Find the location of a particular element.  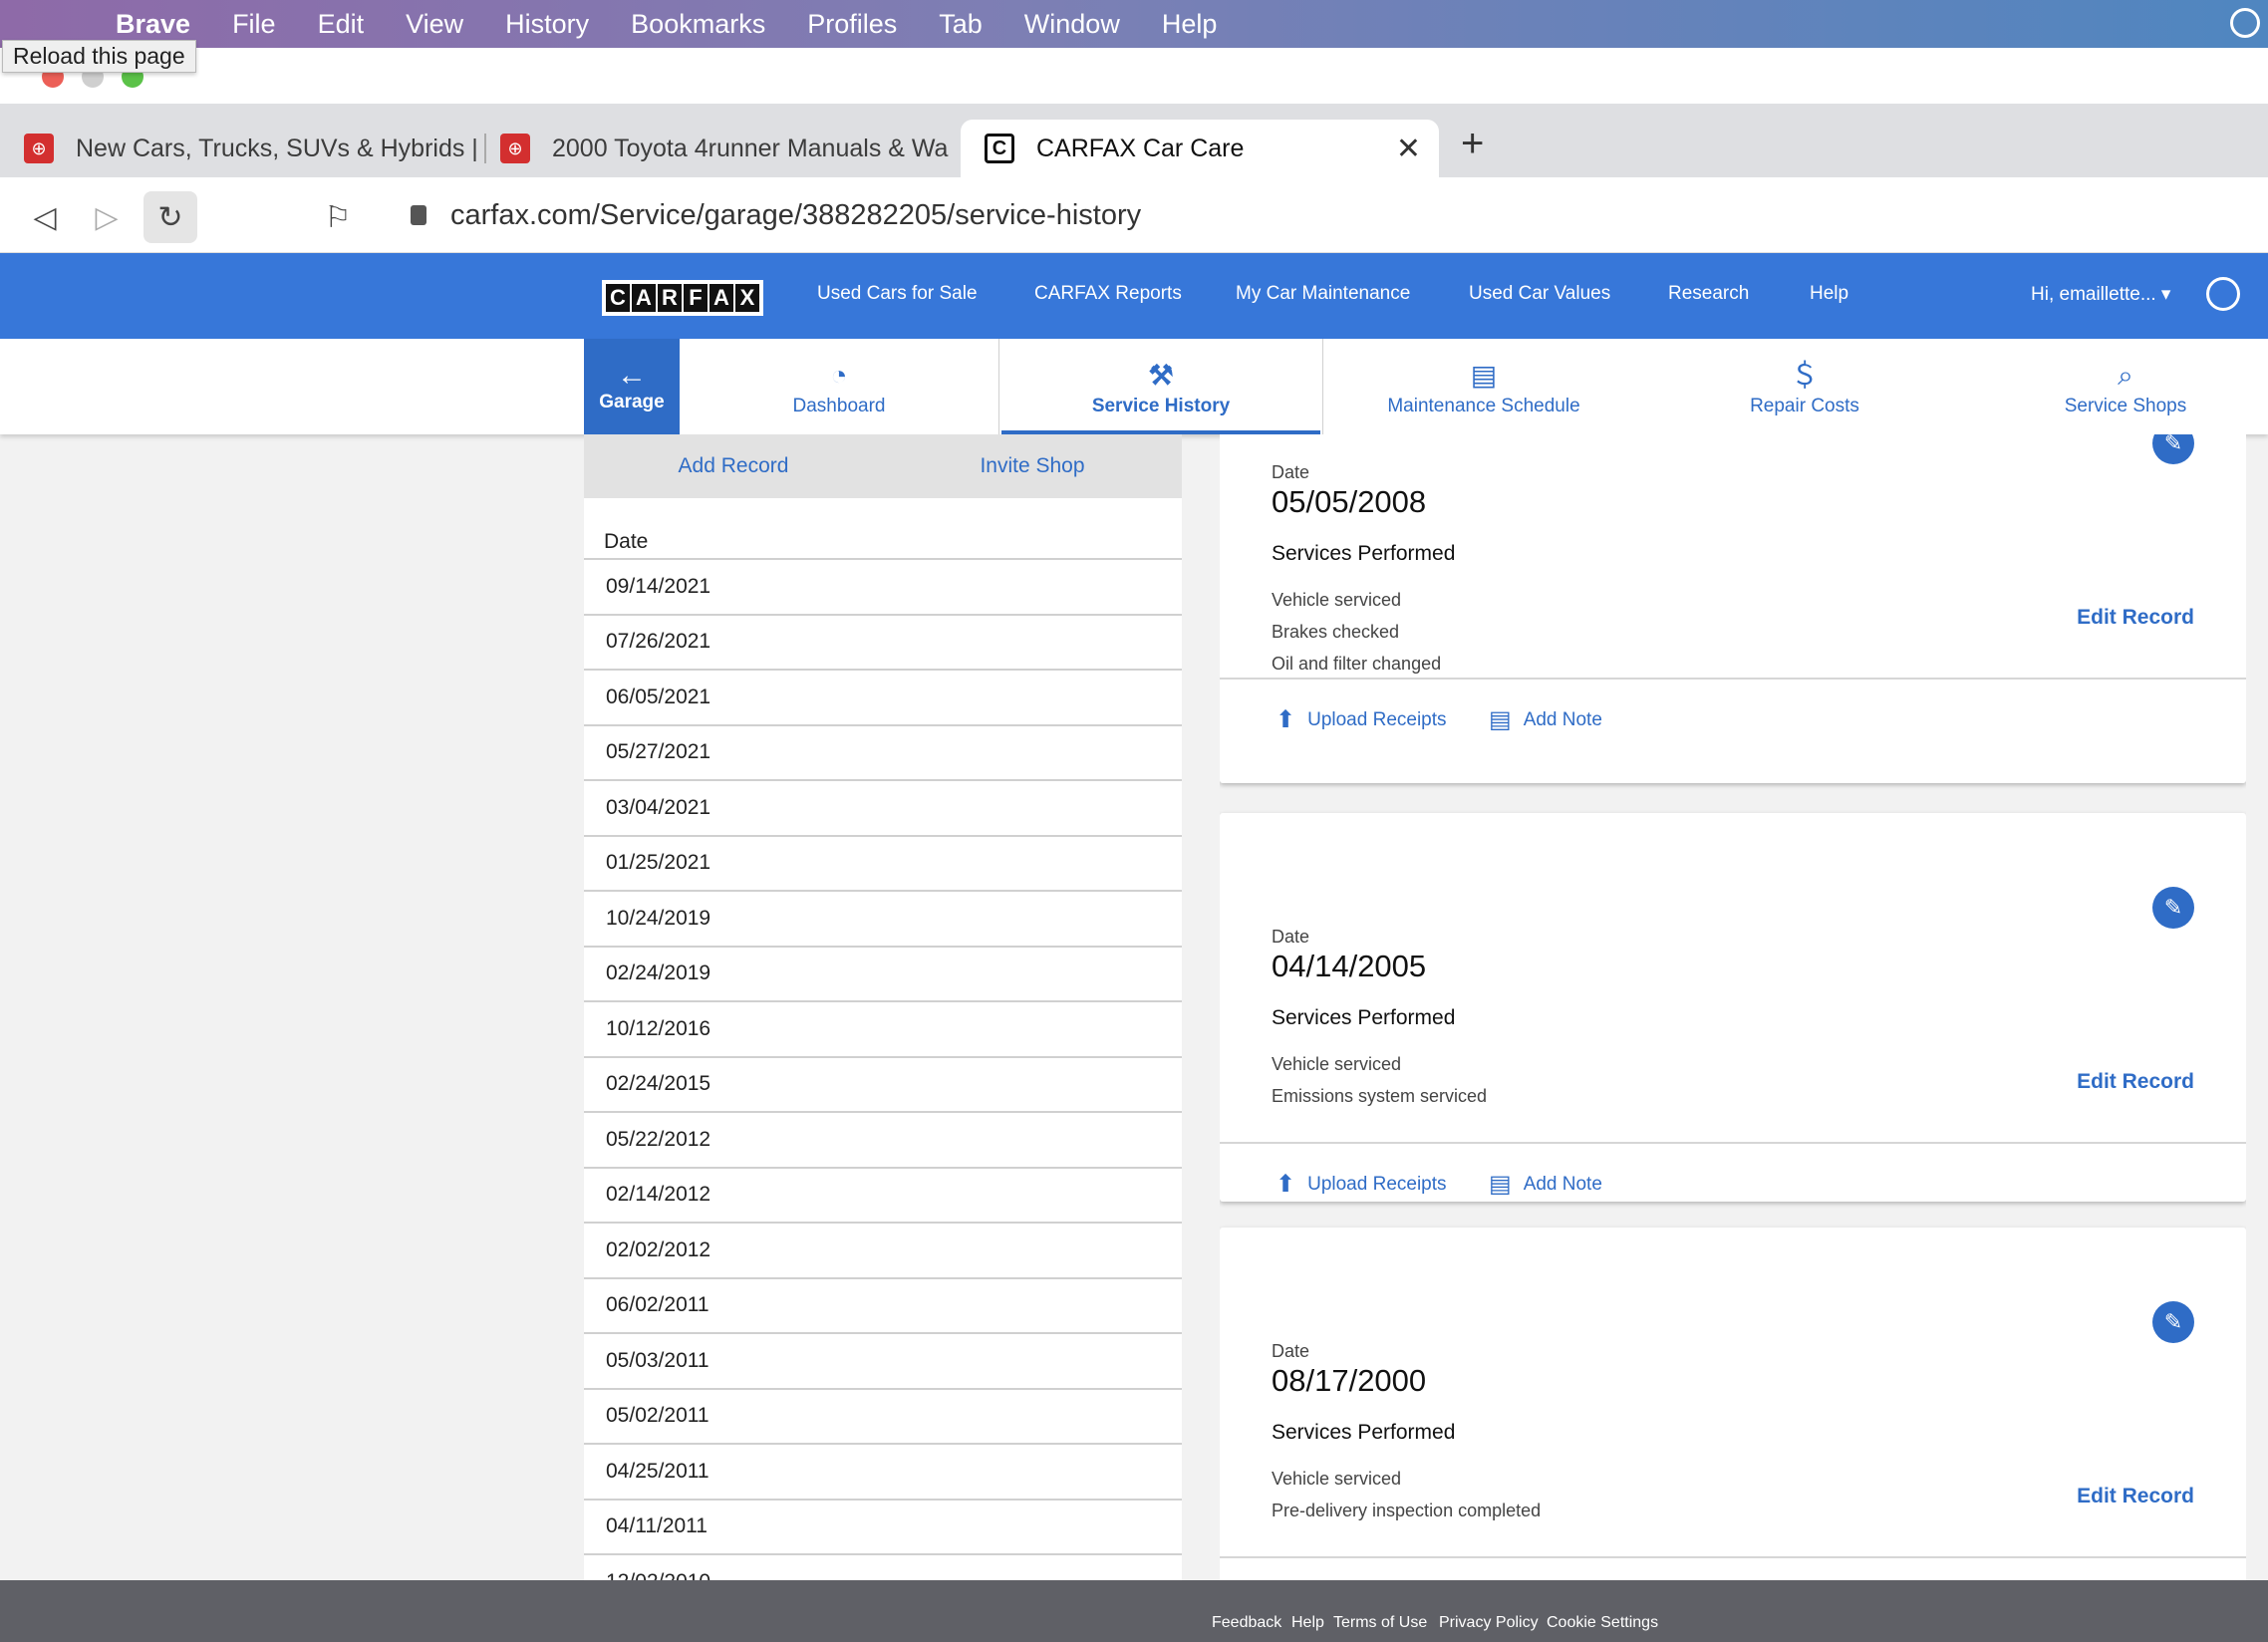

calendar-clock-icon: ▤ is located at coordinates (1484, 375).